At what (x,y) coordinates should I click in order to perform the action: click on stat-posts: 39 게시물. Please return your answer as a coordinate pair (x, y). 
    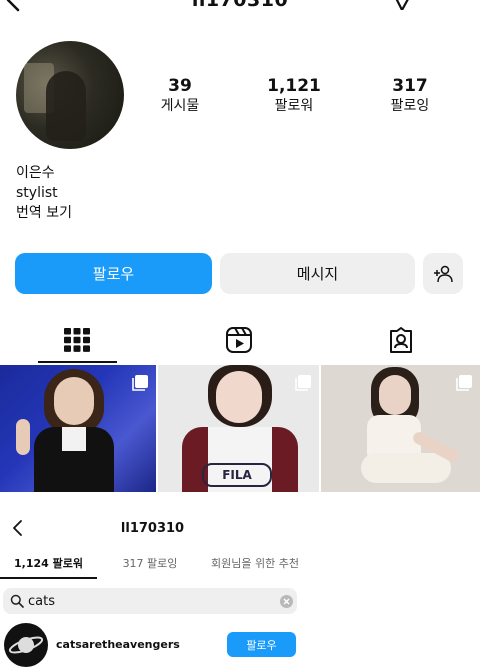
    Looking at the image, I should click on (180, 95).